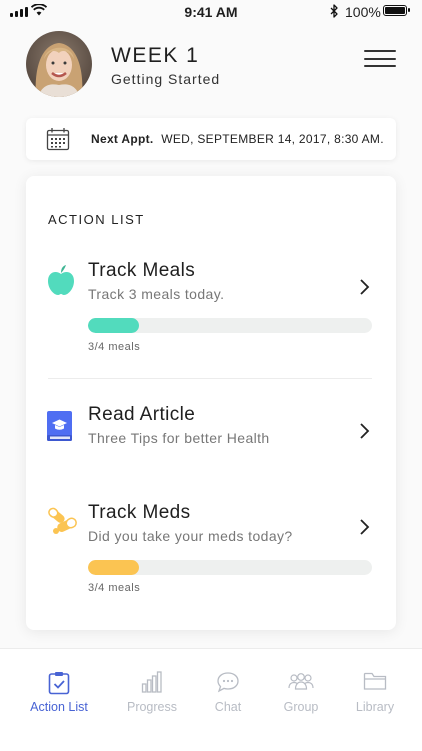 This screenshot has width=422, height=751. I want to click on tab-label: Chat, so click(228, 707).